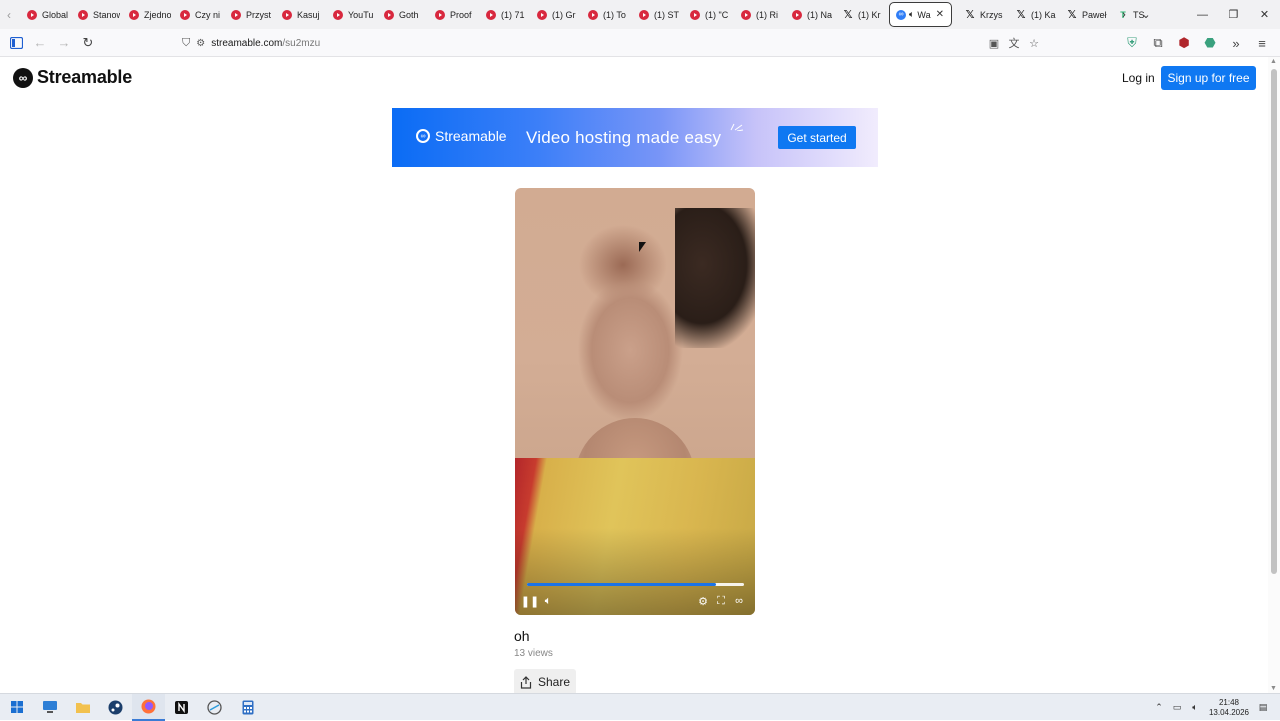  Describe the element at coordinates (200, 43) in the screenshot. I see `site-info-icon: ⚙` at that location.